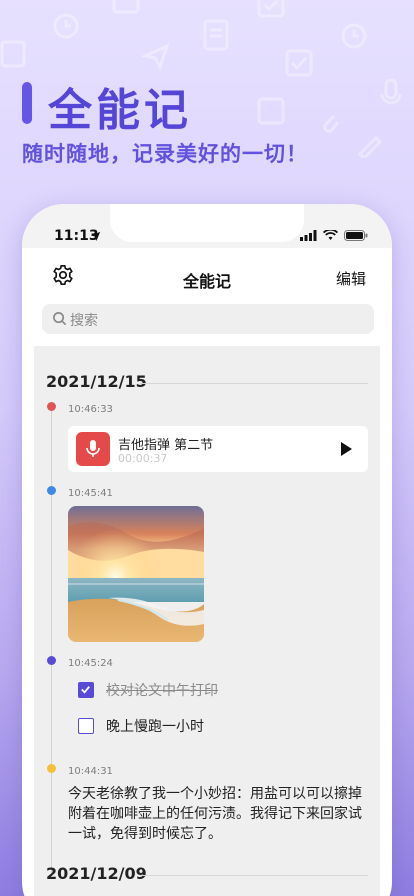  Describe the element at coordinates (95, 236) in the screenshot. I see `location-arrow-icon` at that location.